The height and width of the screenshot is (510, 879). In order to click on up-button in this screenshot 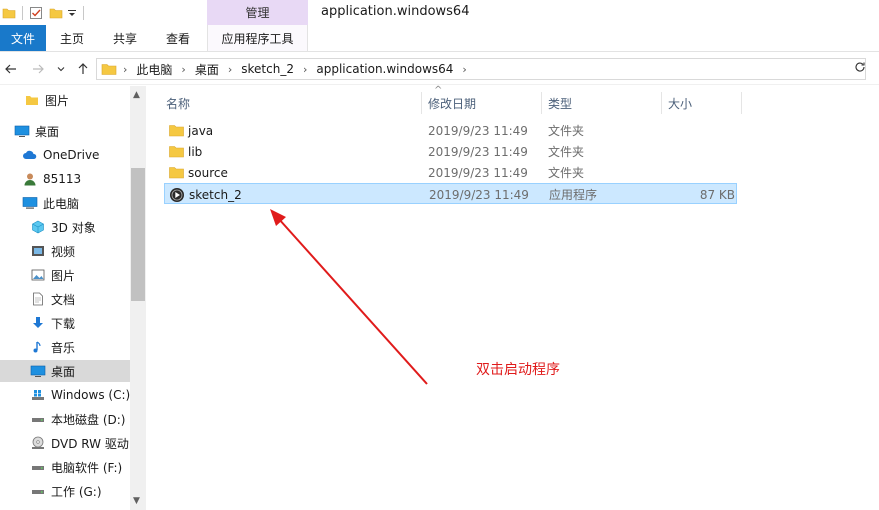, I will do `click(83, 69)`.